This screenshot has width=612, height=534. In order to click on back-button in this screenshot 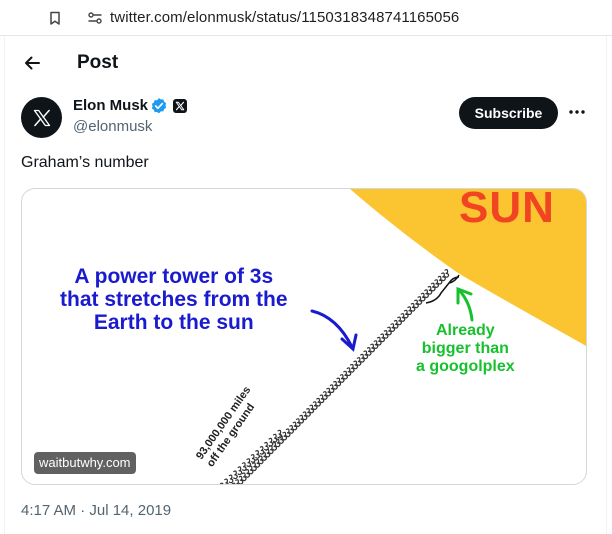, I will do `click(32, 63)`.